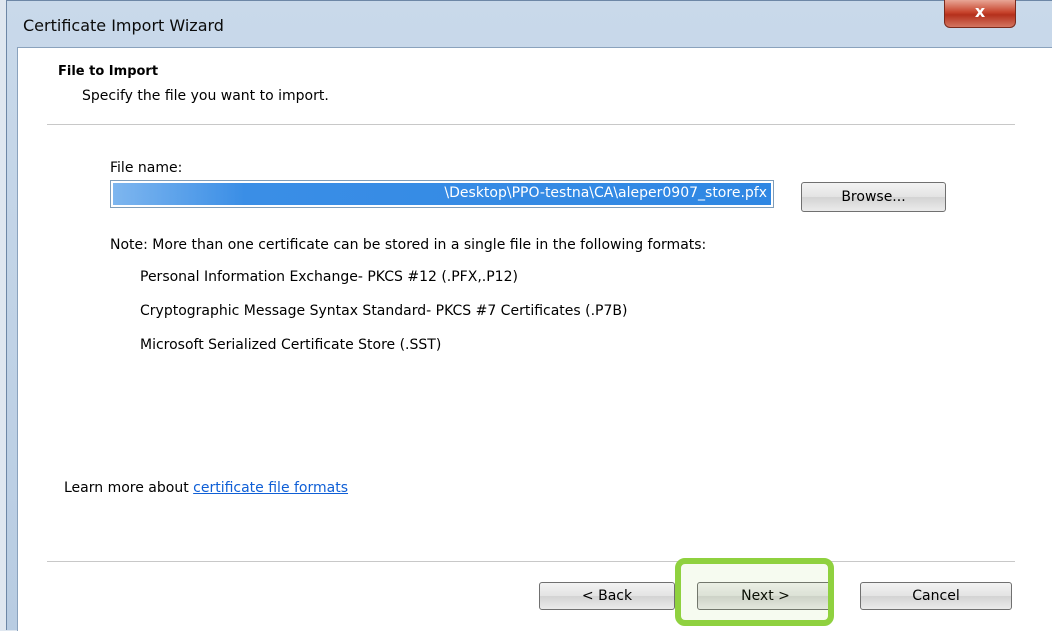  Describe the element at coordinates (607, 596) in the screenshot. I see `back-button: < Back` at that location.